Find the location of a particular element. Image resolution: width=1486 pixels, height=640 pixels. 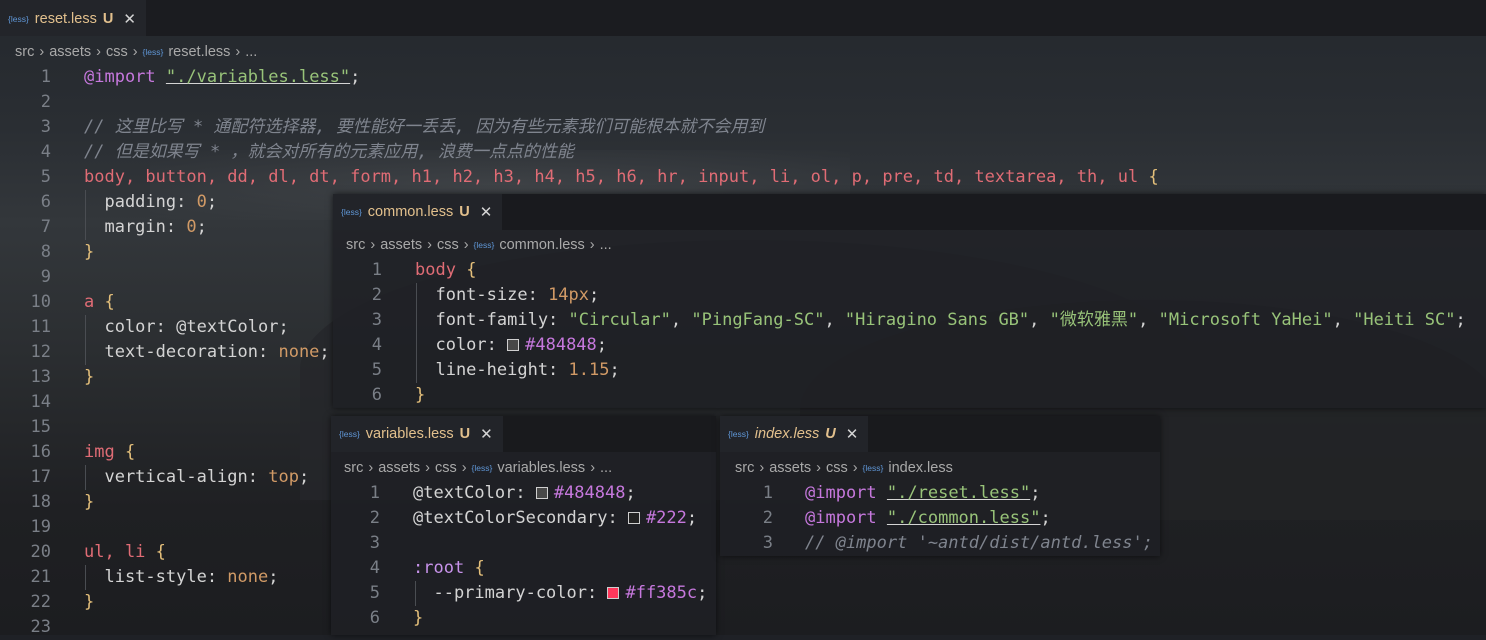

code-line: @import "./variables.less"; is located at coordinates (222, 77).